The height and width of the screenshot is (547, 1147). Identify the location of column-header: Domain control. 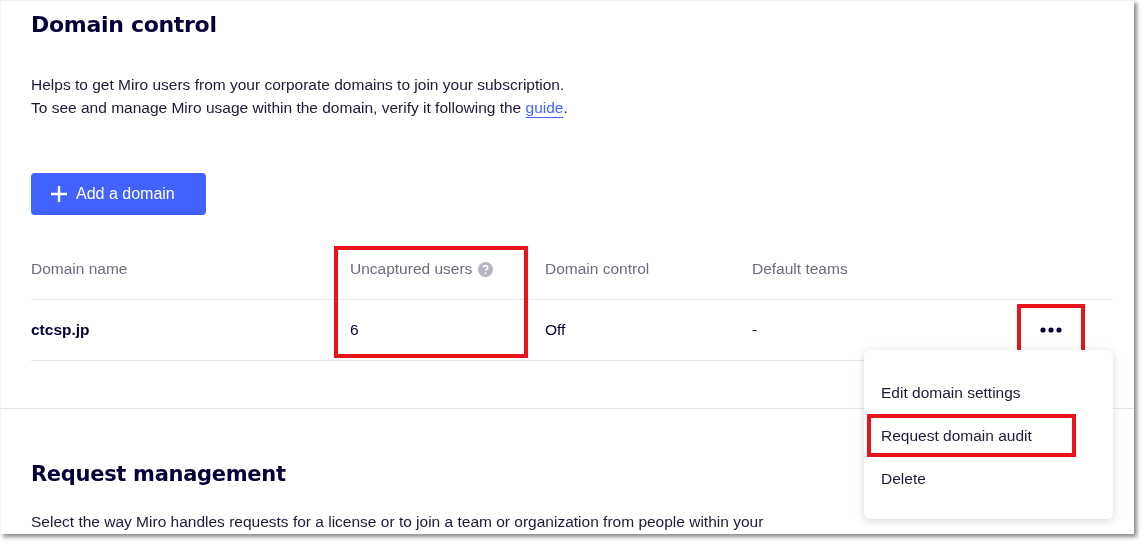
(597, 269).